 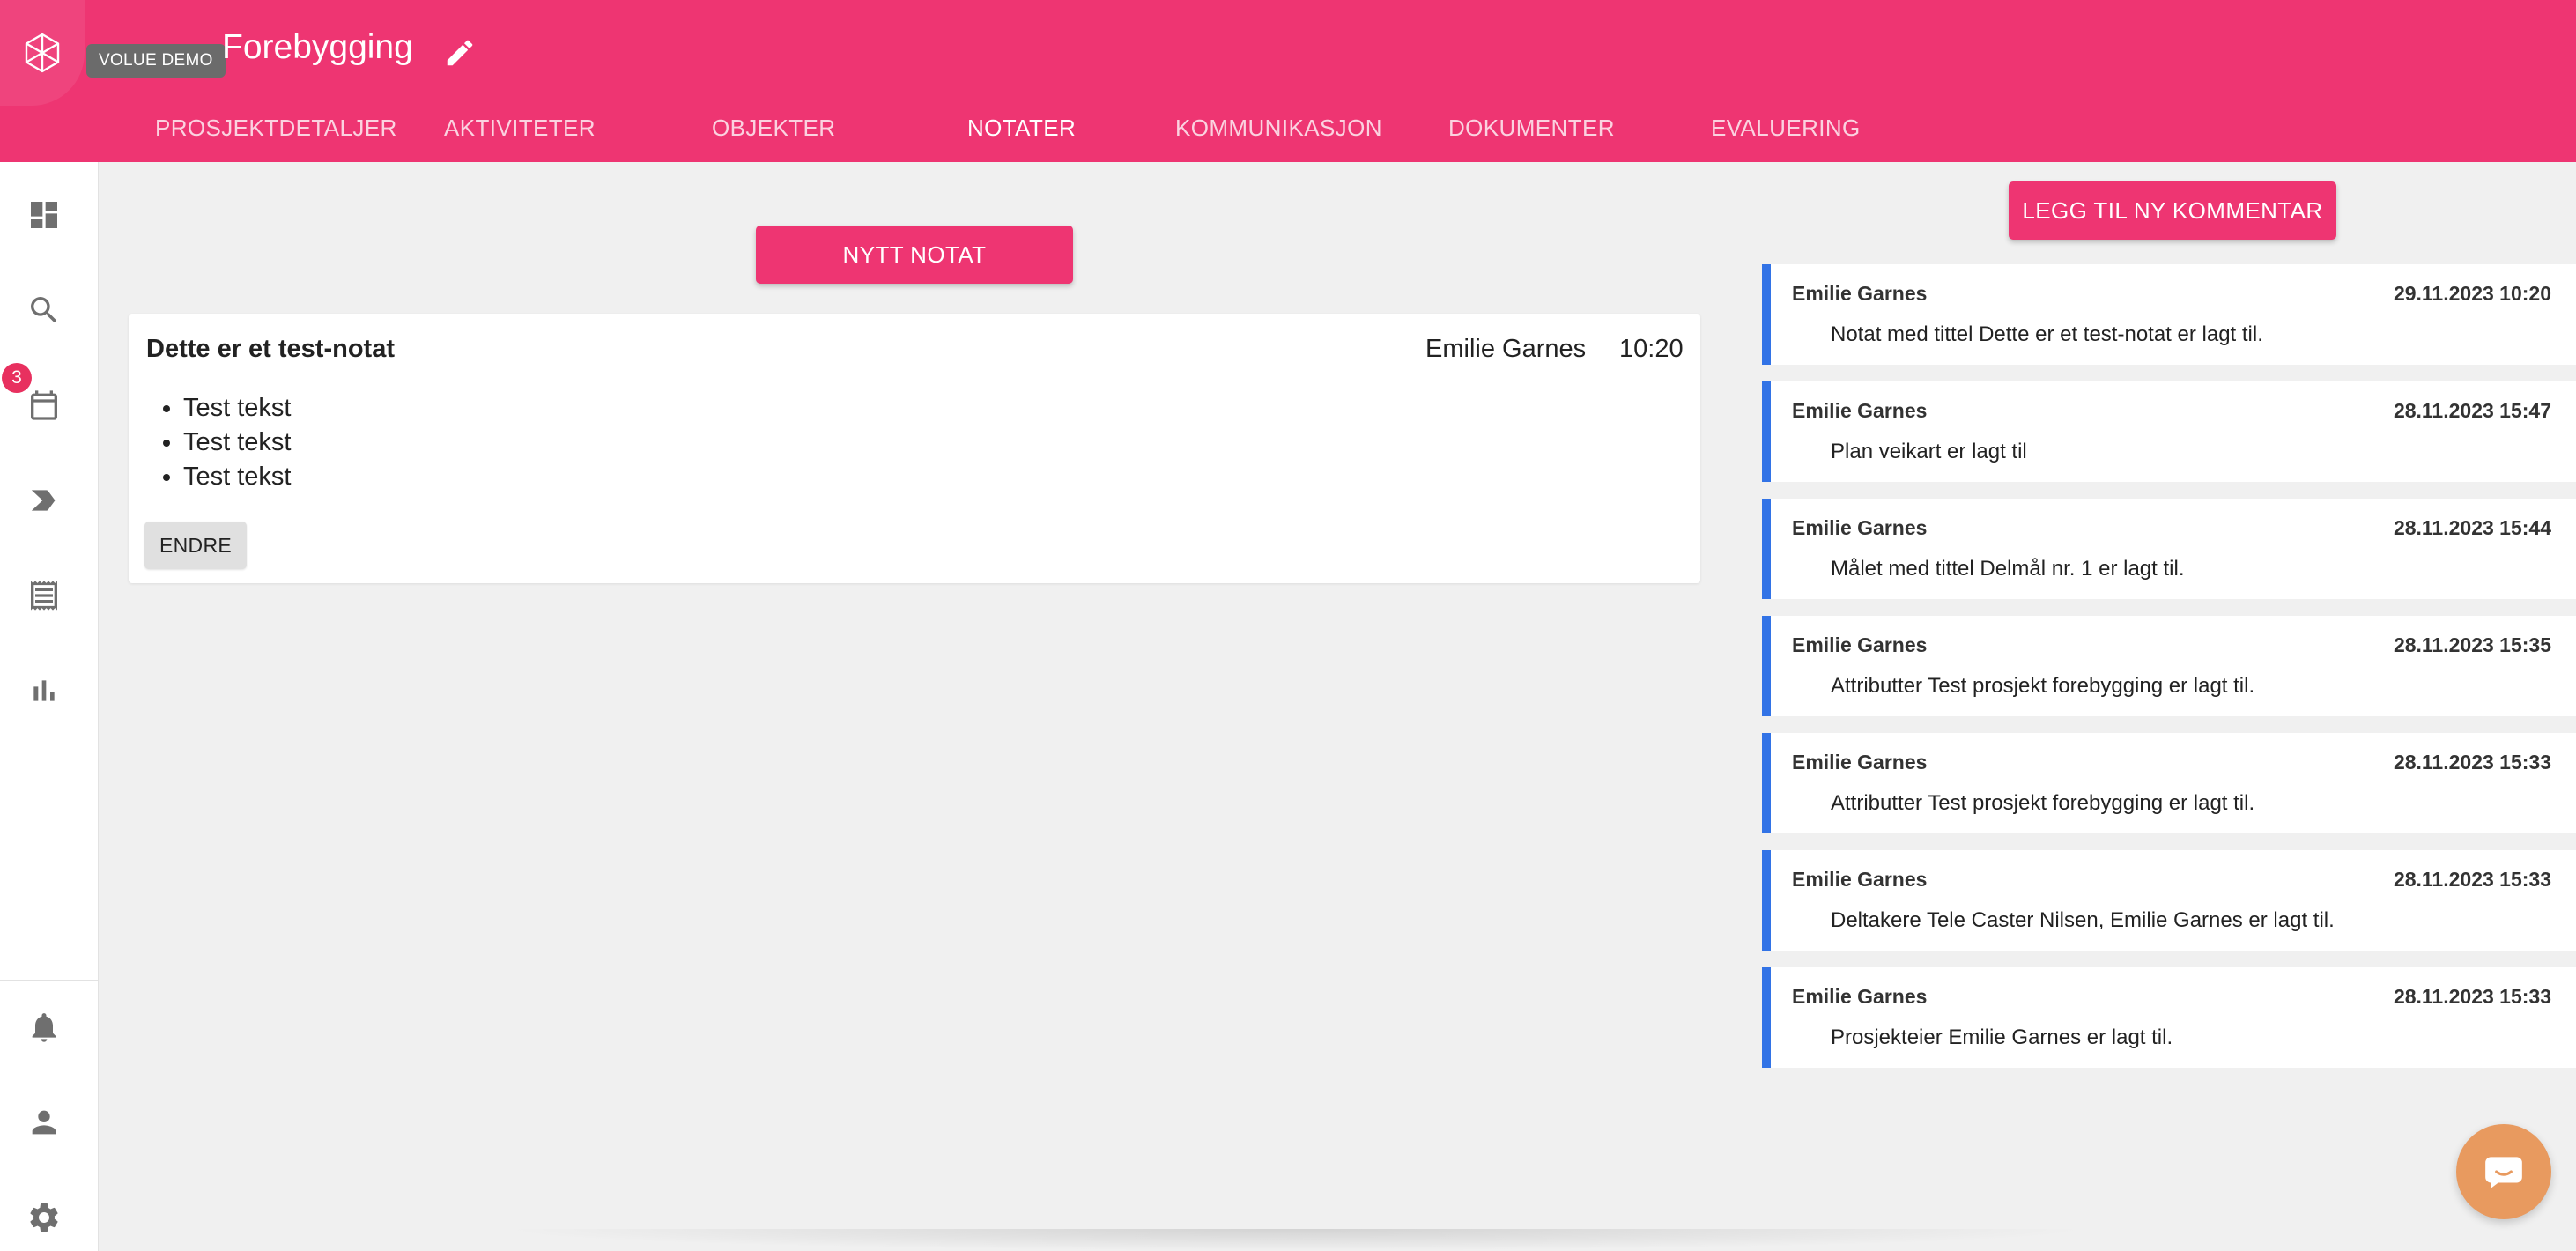 I want to click on sidebar-divider, so click(x=50, y=980).